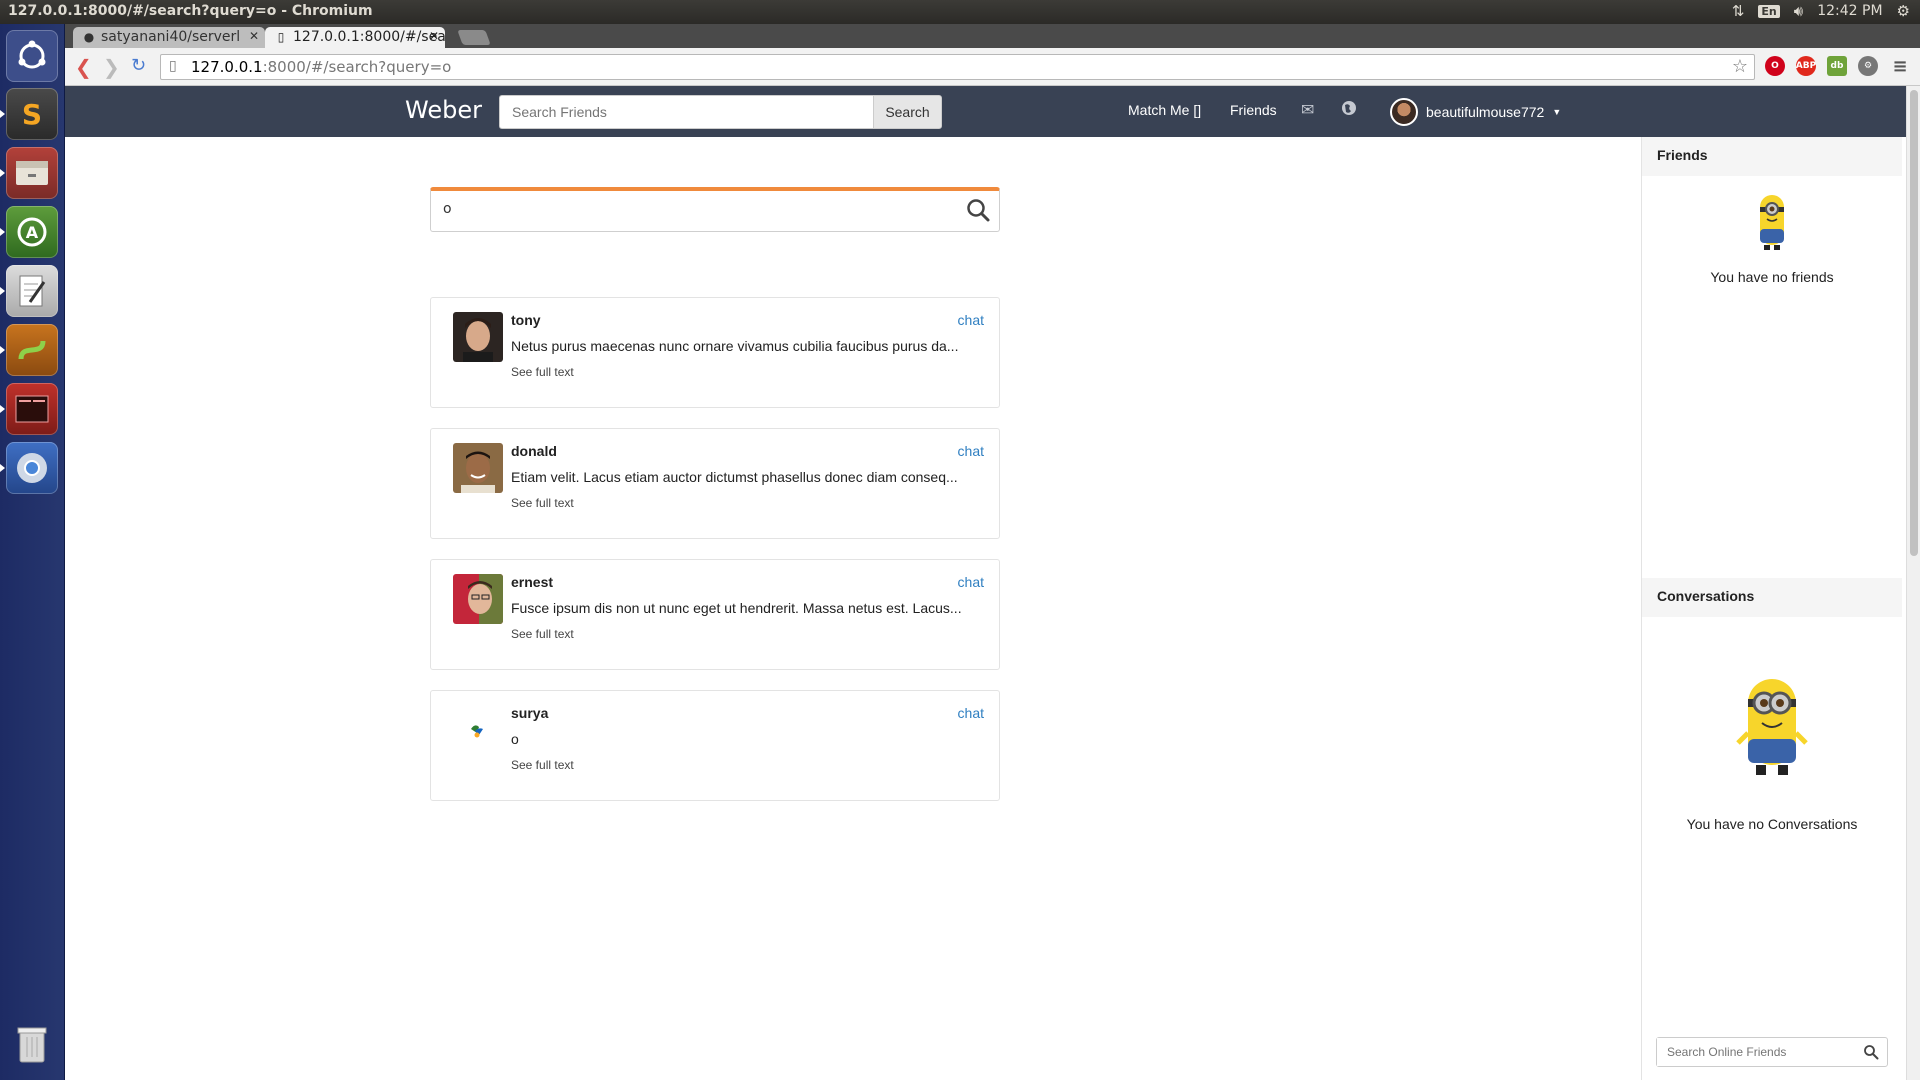 Image resolution: width=1920 pixels, height=1080 pixels. I want to click on clock: 12:42 PM, so click(1849, 11).